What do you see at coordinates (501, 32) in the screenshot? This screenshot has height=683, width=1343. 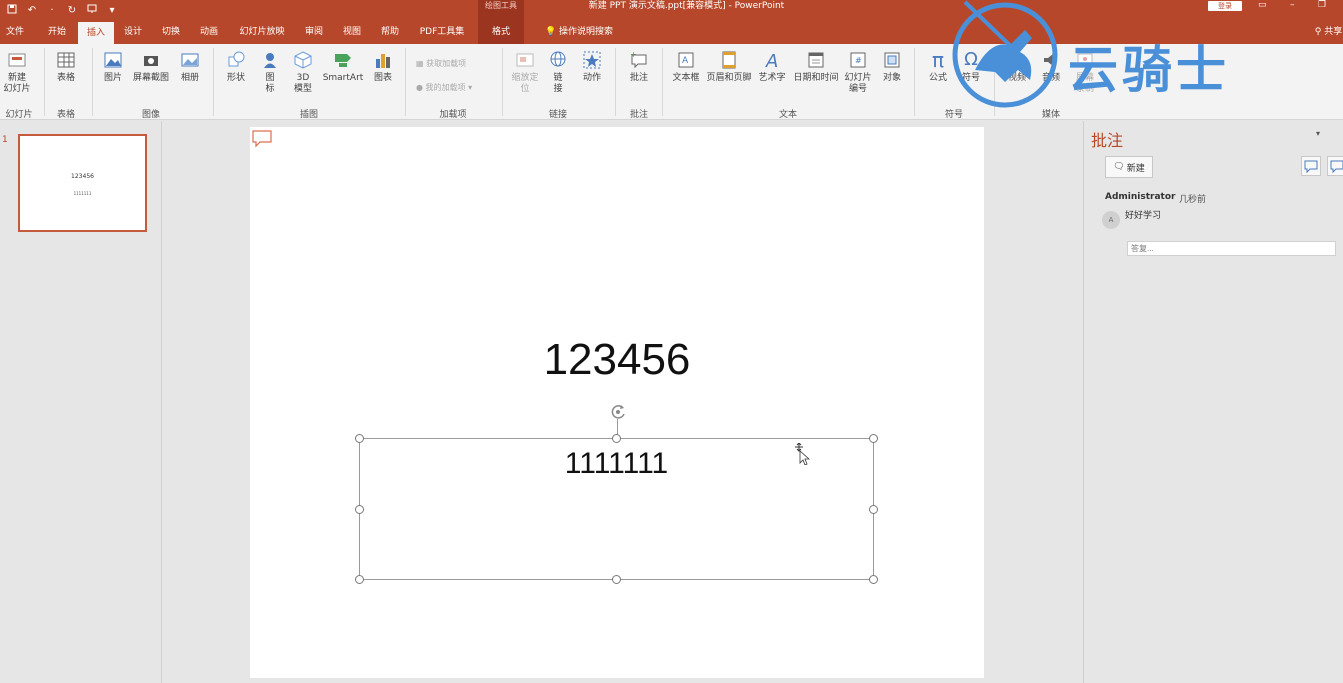 I see `tab-format: 格式` at bounding box center [501, 32].